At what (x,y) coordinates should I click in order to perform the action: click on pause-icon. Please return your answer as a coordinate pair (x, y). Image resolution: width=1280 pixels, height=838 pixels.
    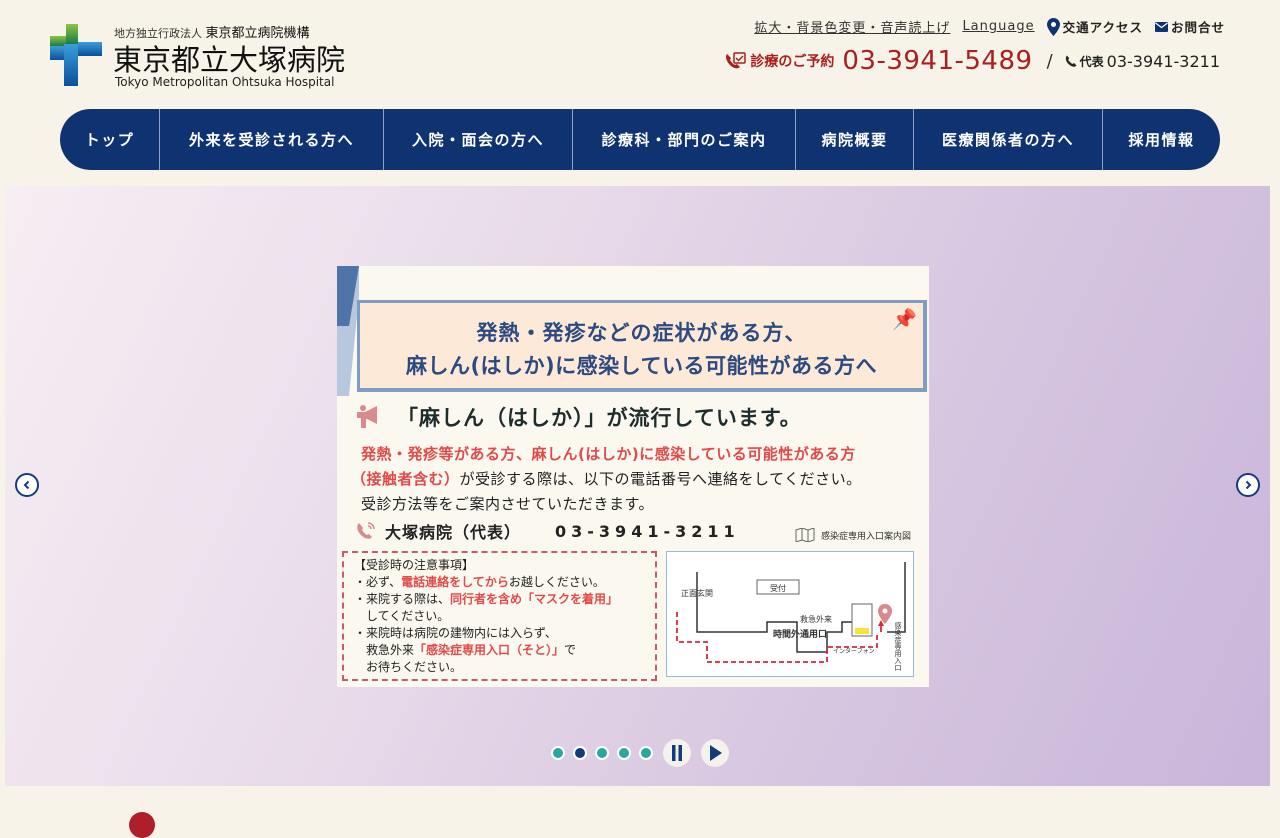
    Looking at the image, I should click on (677, 753).